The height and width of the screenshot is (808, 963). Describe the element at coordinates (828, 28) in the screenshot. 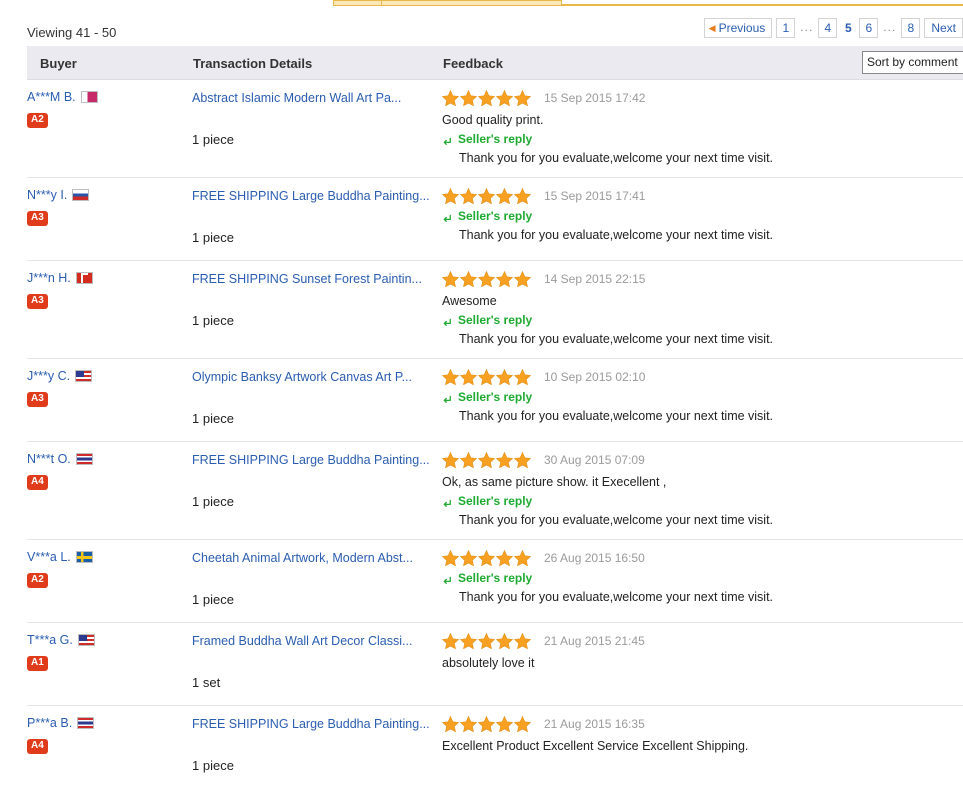

I see `pagination-page-4: 4` at that location.